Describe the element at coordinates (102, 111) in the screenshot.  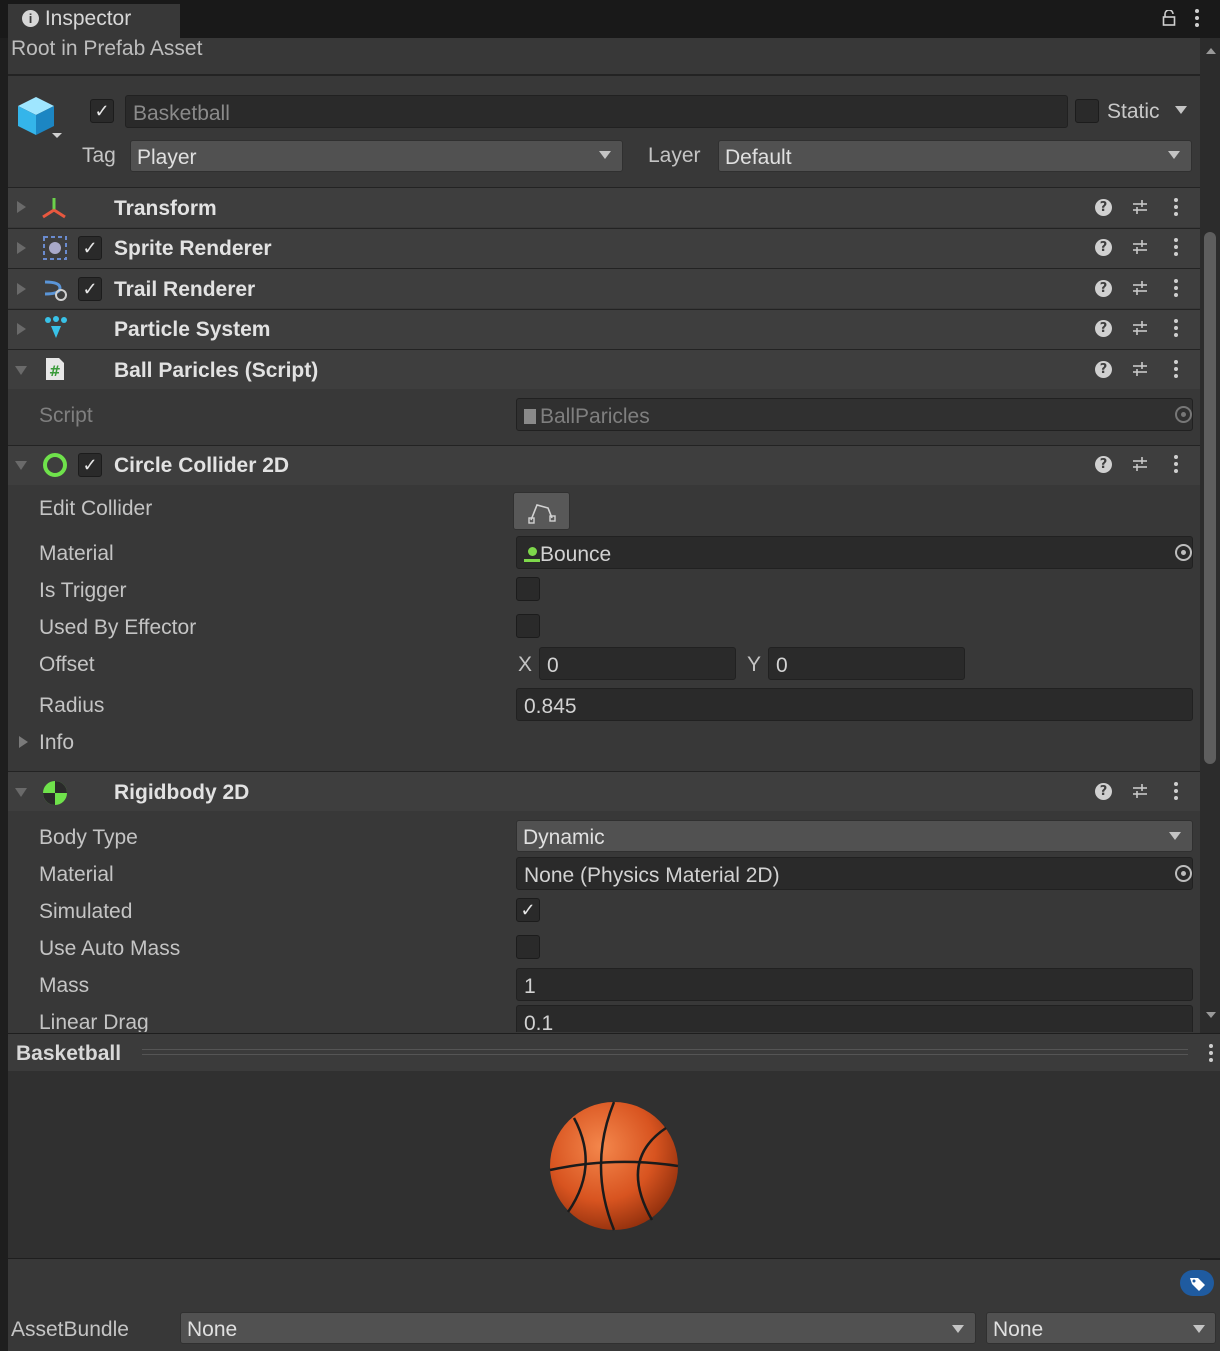
I see `active-checkbox: ✓` at that location.